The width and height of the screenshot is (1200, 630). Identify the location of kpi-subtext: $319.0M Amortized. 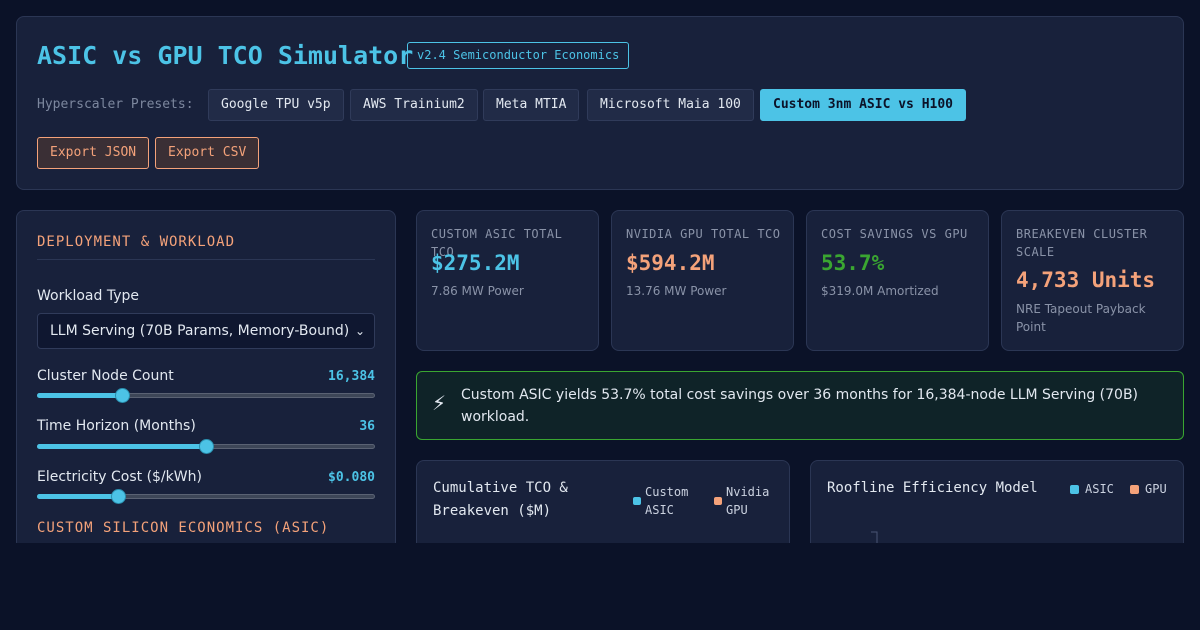
(880, 291).